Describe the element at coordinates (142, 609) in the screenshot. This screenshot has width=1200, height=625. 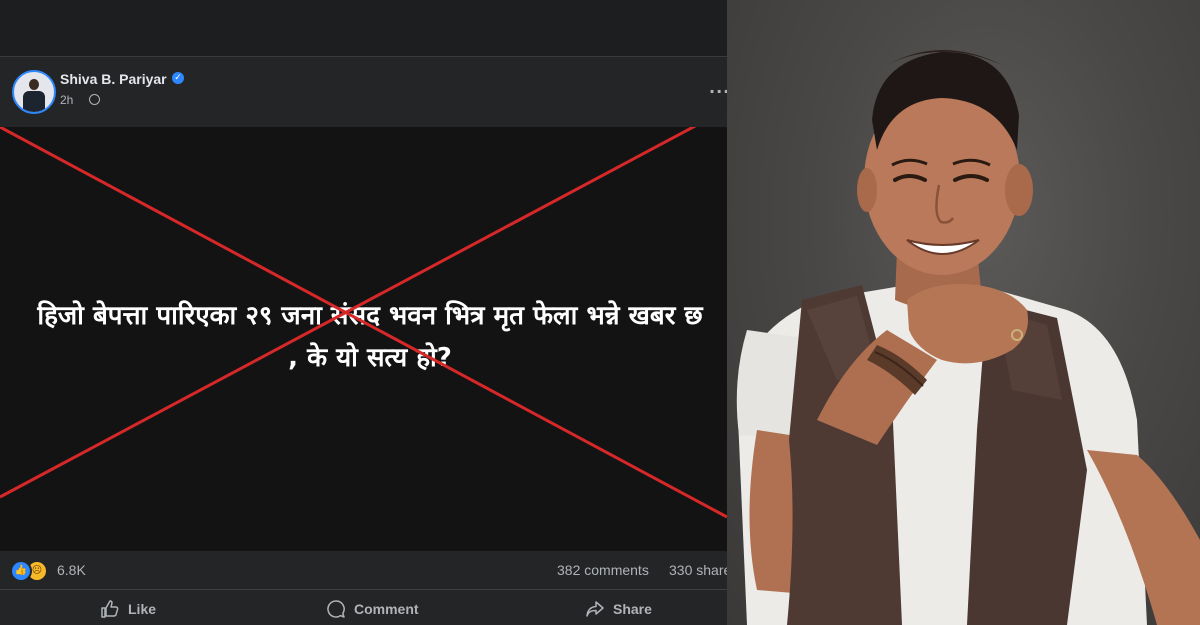
I see `like-label: Like` at that location.